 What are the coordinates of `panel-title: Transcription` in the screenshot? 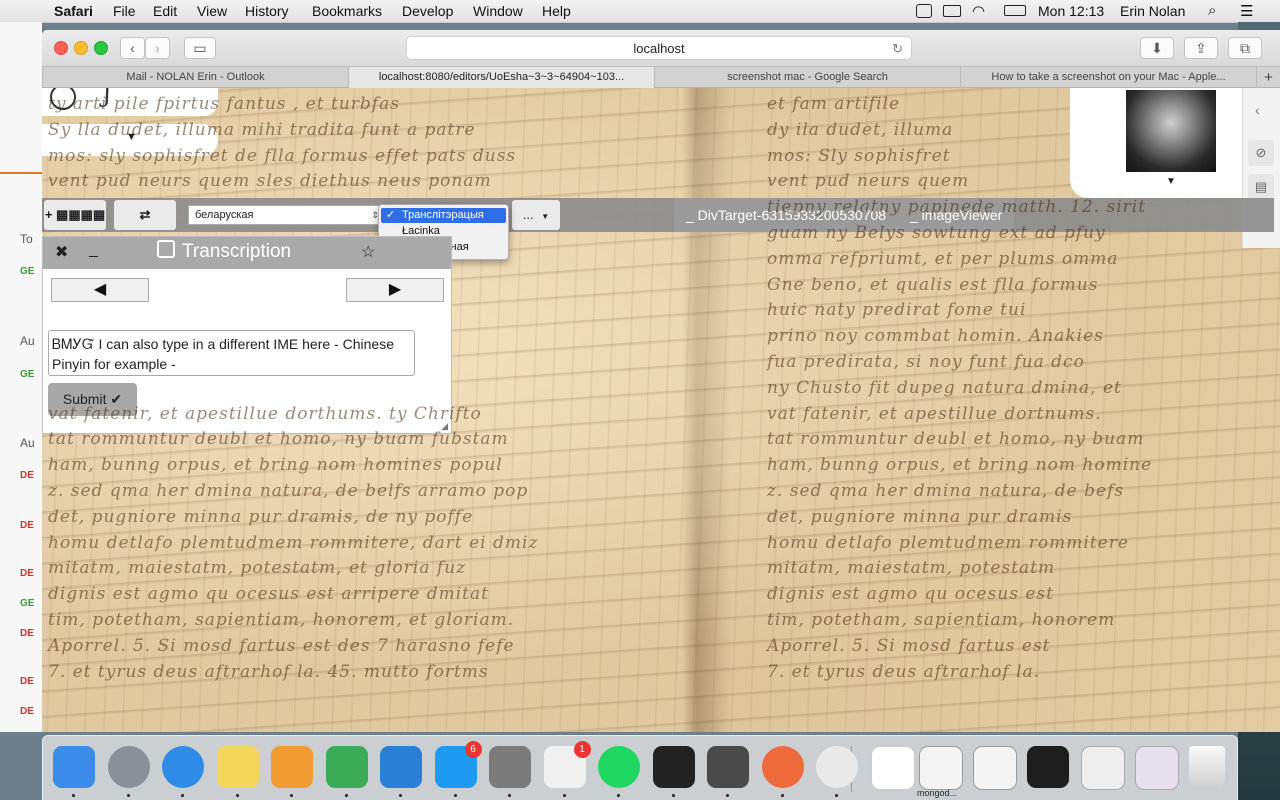 It's located at (237, 251).